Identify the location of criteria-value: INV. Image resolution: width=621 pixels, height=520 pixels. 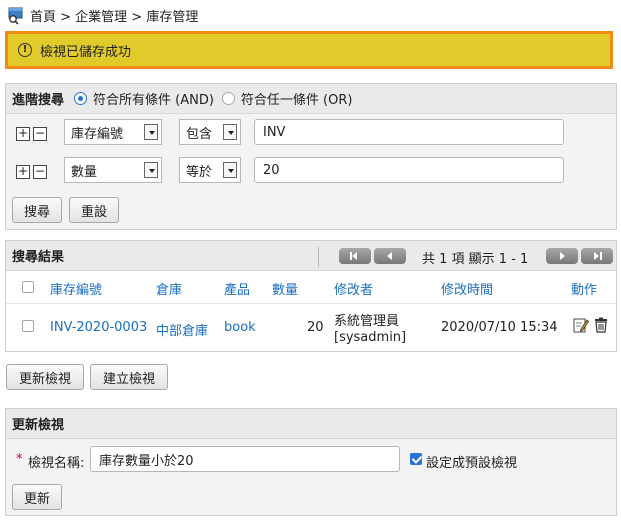
(274, 132).